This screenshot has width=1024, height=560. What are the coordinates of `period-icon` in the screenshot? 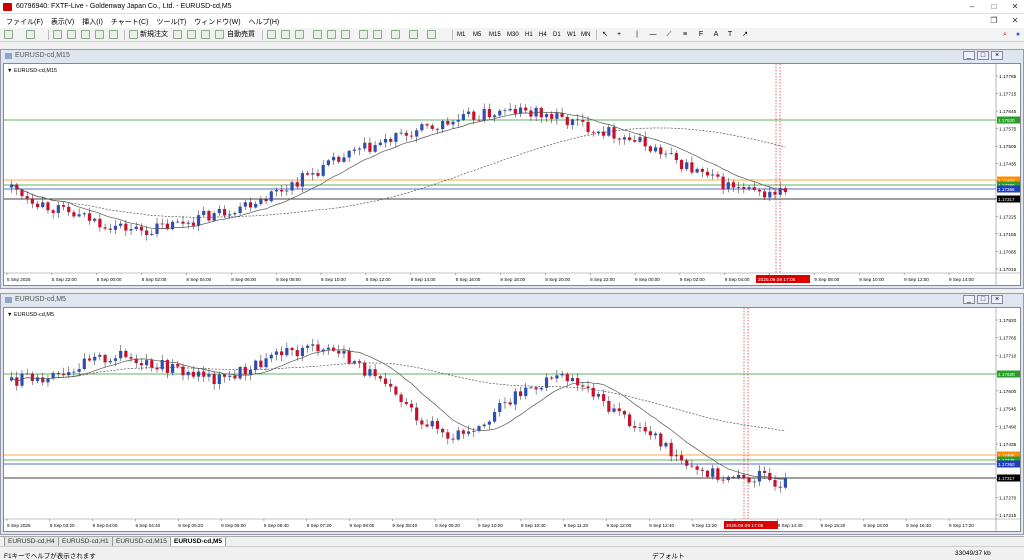 It's located at (413, 34).